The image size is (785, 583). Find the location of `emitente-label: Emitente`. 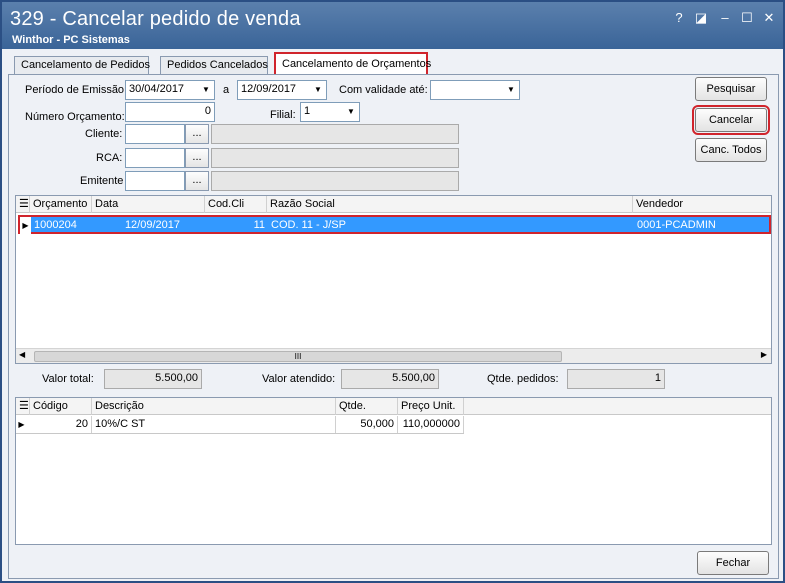

emitente-label: Emitente is located at coordinates (102, 181).